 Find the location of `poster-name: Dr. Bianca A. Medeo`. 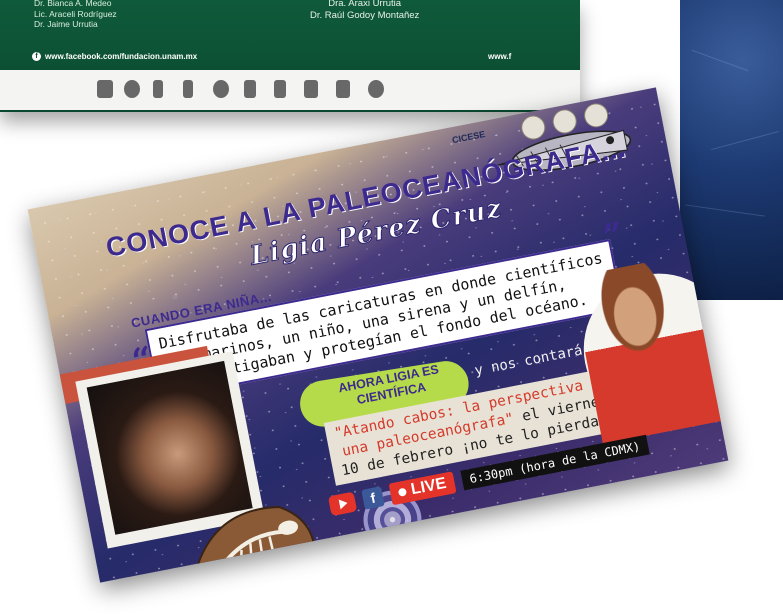

poster-name: Dr. Bianca A. Medeo is located at coordinates (73, 4).